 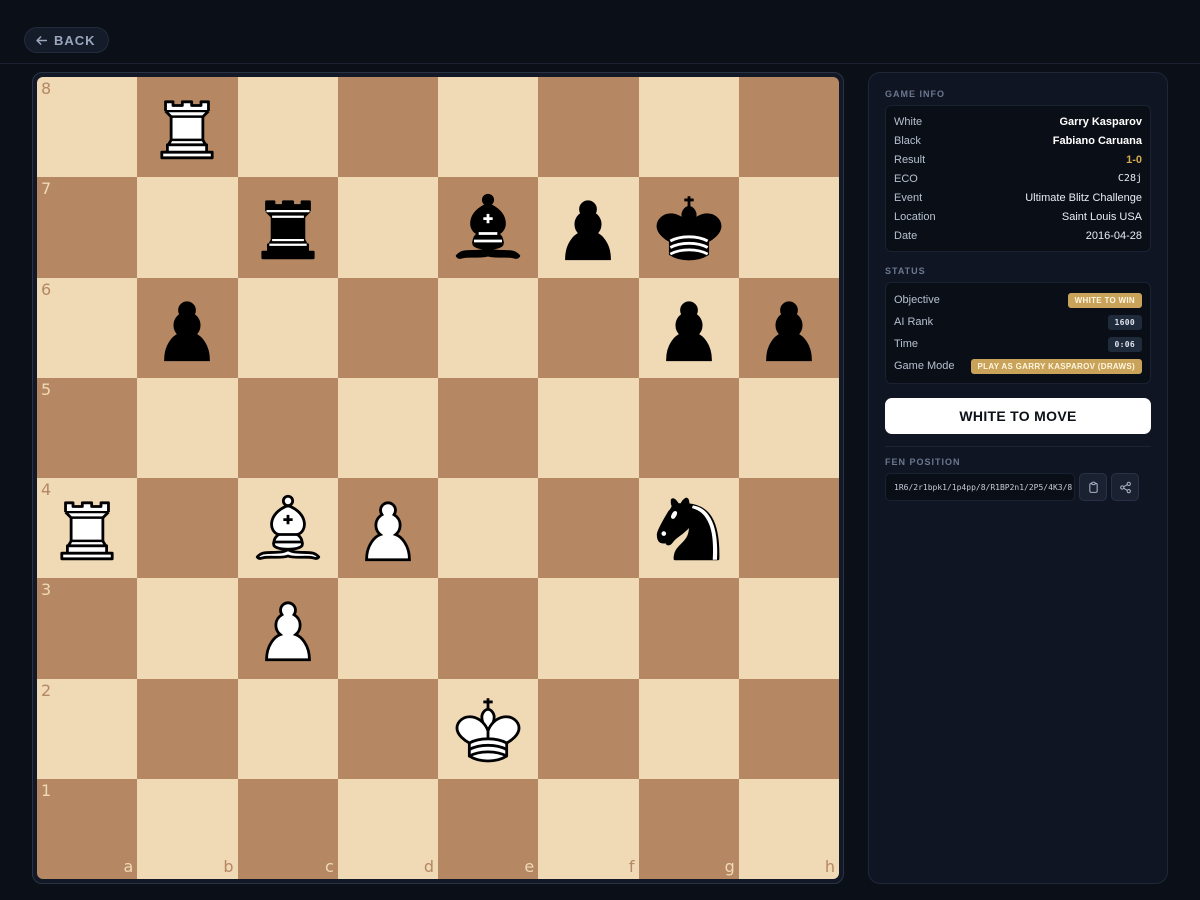 I want to click on square-c3, so click(x=287, y=628).